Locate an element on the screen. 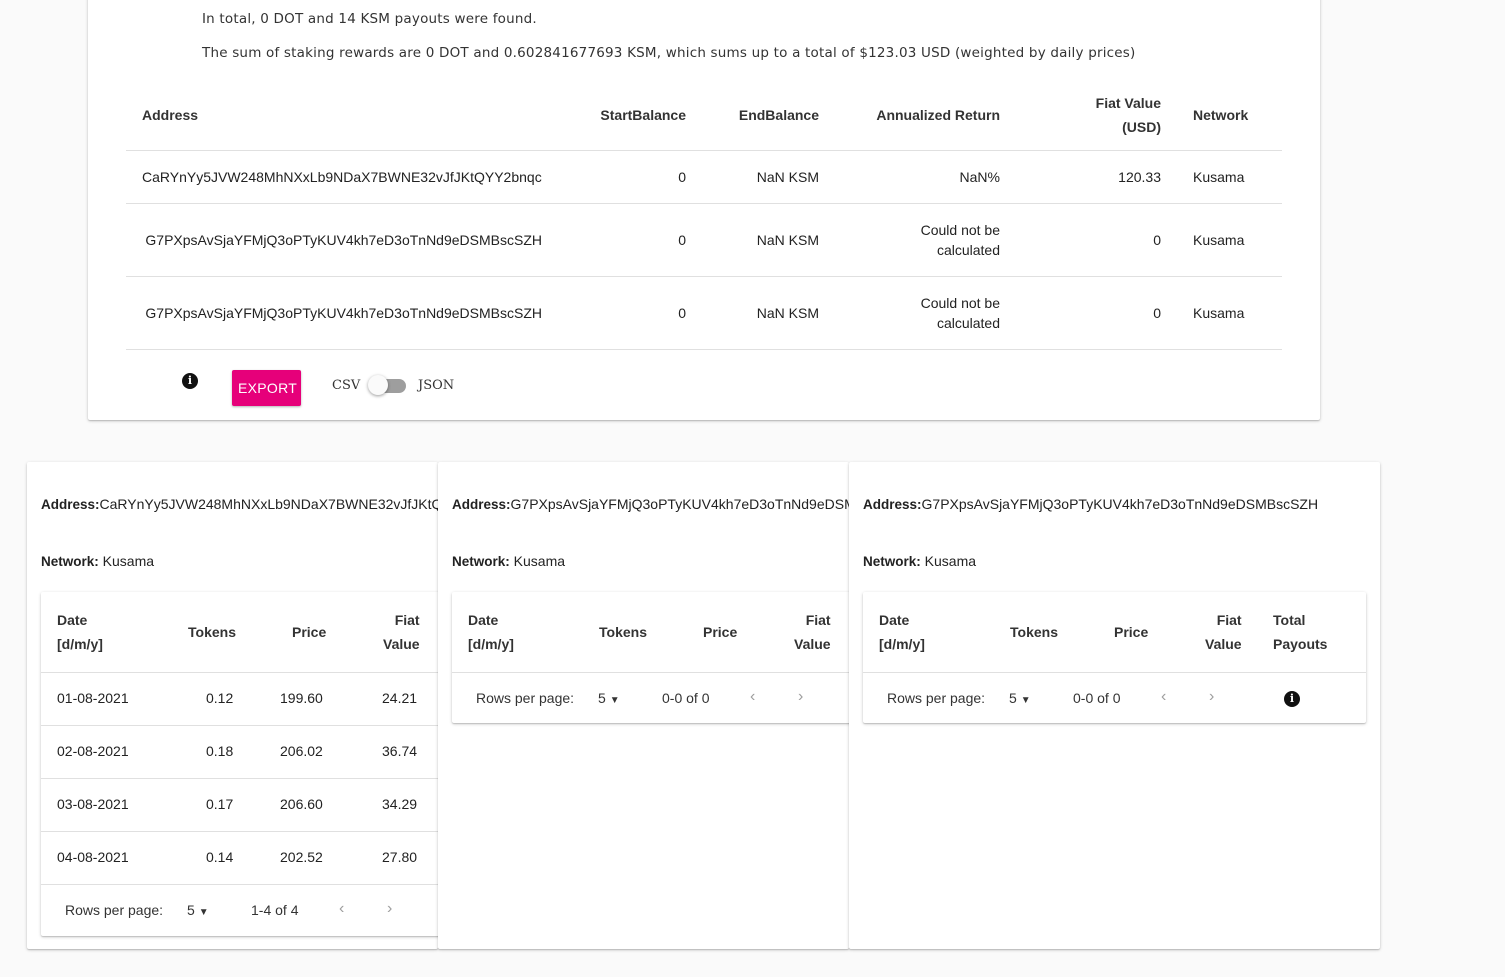  export-button: EXPORT is located at coordinates (266, 388).